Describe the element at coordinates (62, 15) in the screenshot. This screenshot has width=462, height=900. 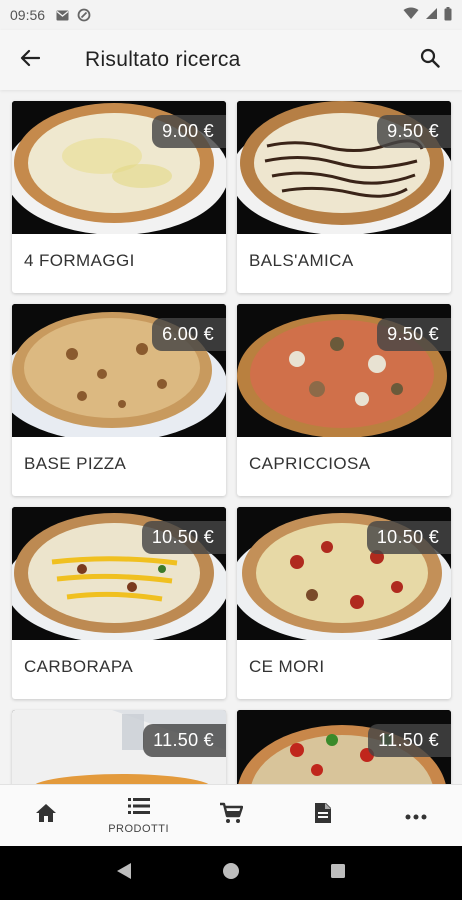
I see `mail-notification-icon` at that location.